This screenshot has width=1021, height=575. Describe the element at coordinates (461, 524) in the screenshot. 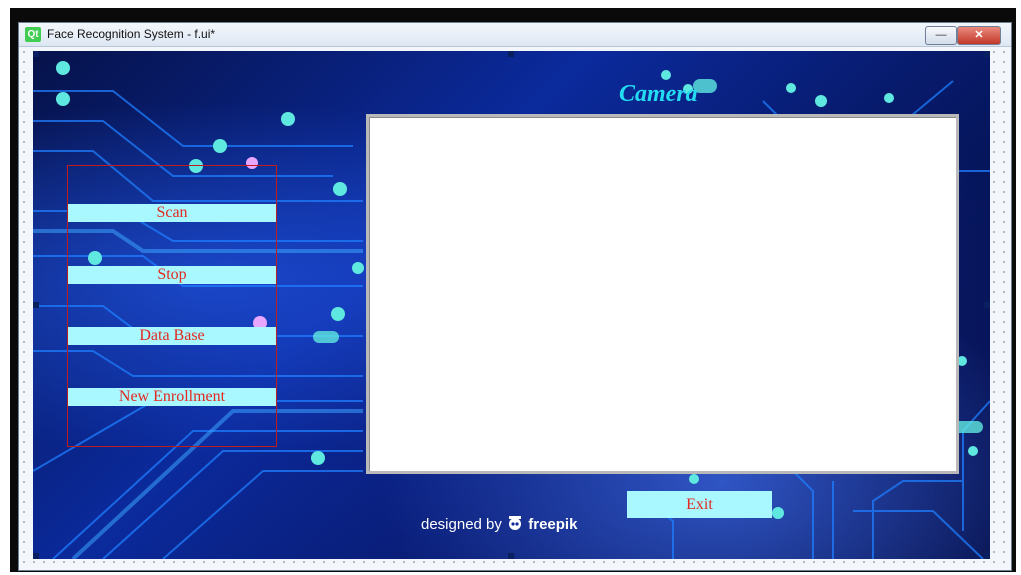

I see `credit-prefix: designed by` at that location.